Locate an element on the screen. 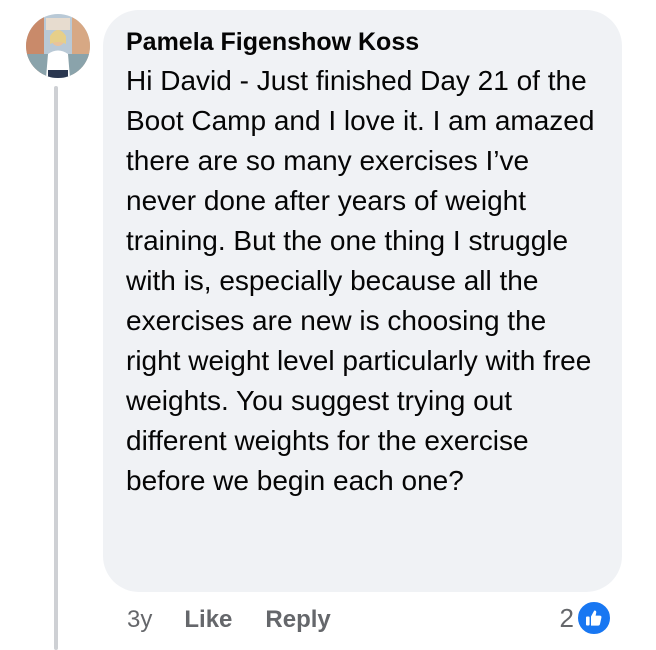  like-button: Like is located at coordinates (208, 620).